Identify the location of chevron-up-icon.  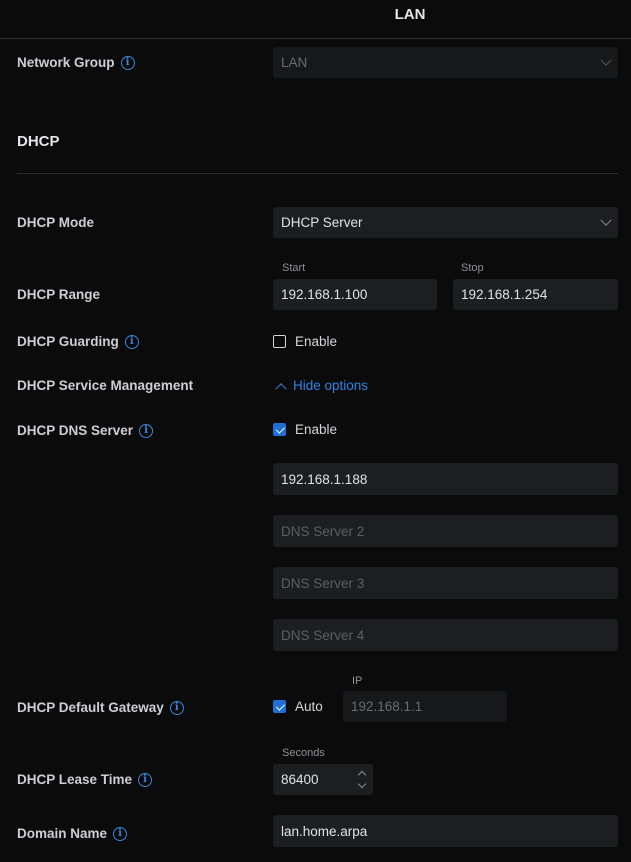
(281, 388).